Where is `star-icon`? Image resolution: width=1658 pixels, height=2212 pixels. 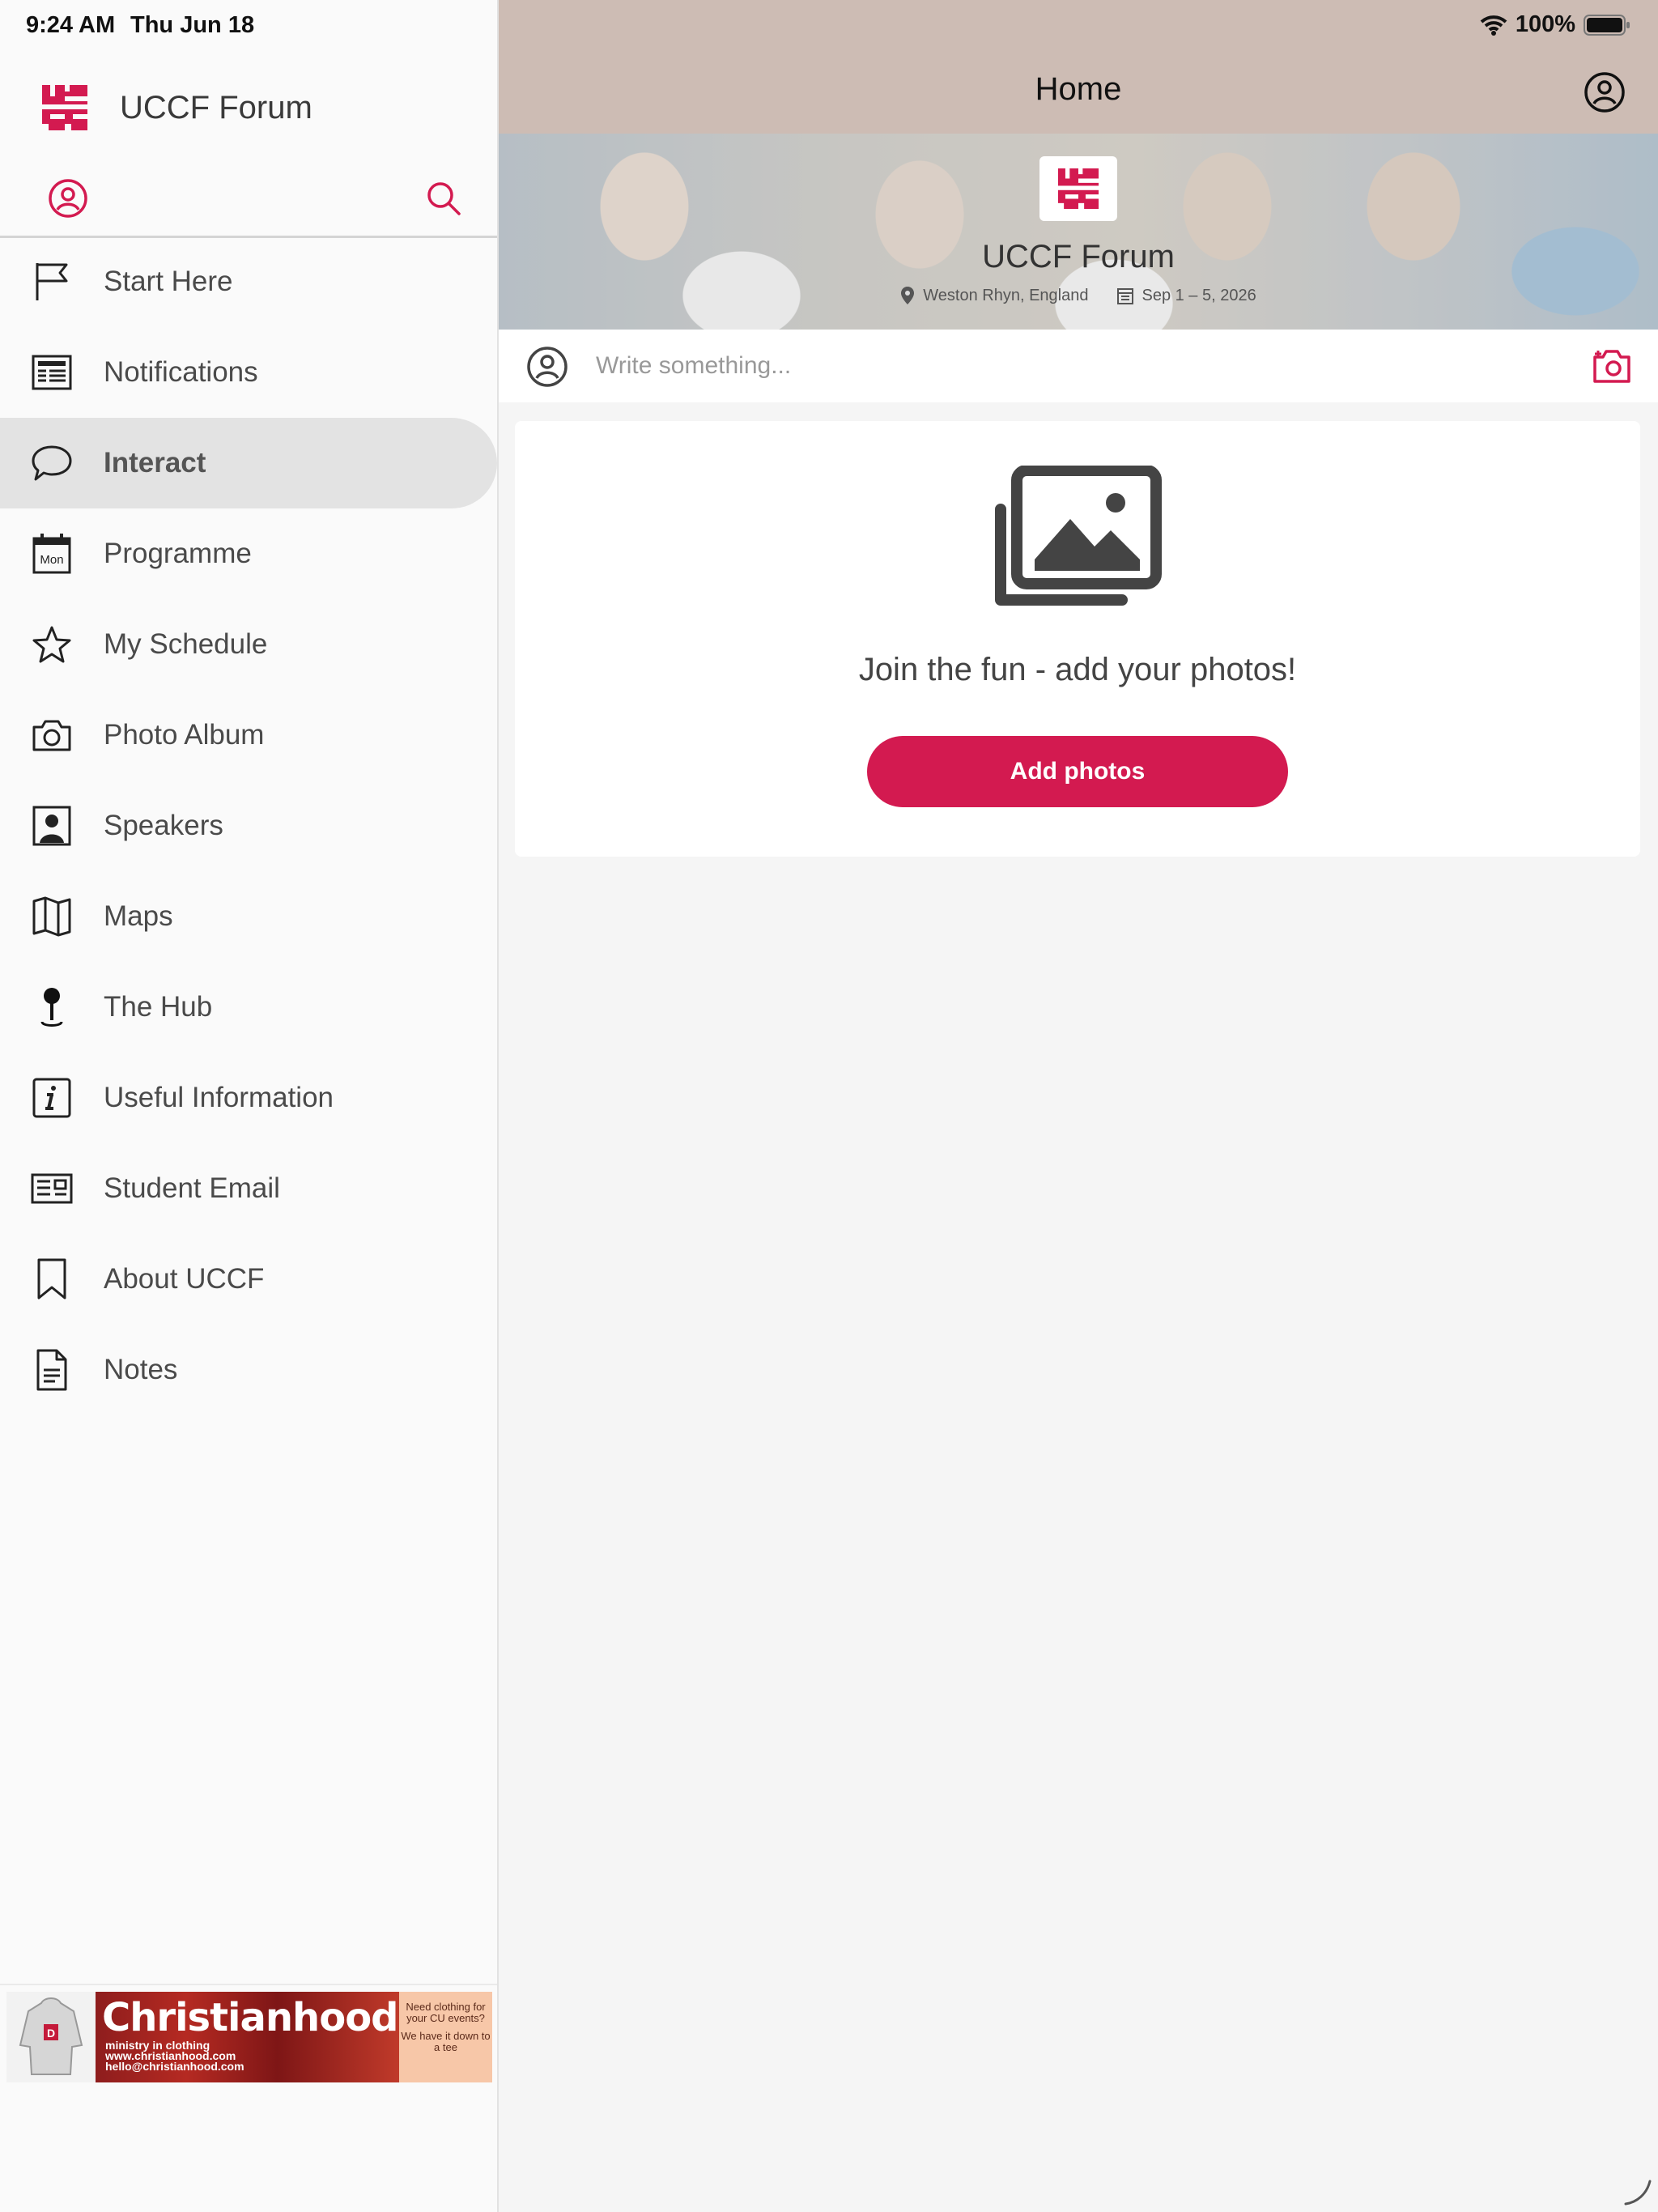
star-icon is located at coordinates (51, 644).